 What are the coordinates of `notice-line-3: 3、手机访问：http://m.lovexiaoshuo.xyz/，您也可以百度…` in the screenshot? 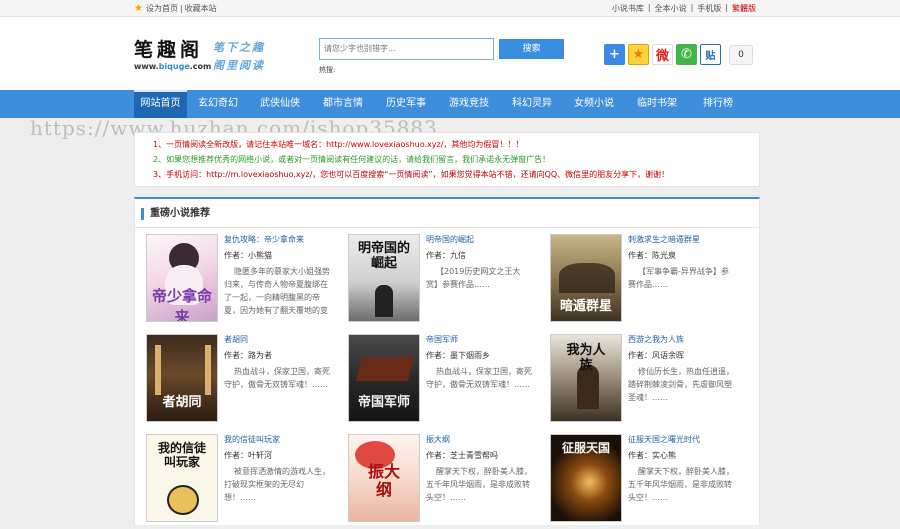 It's located at (456, 174).